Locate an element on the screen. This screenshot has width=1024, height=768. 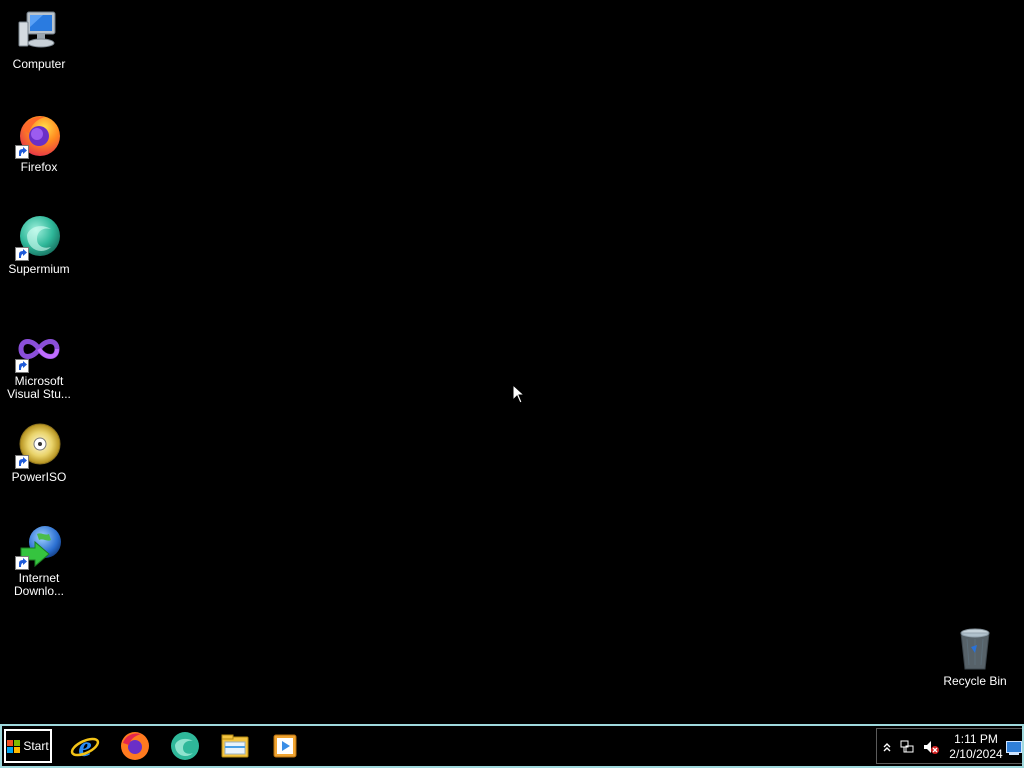
taskbar-supermium is located at coordinates (185, 746).